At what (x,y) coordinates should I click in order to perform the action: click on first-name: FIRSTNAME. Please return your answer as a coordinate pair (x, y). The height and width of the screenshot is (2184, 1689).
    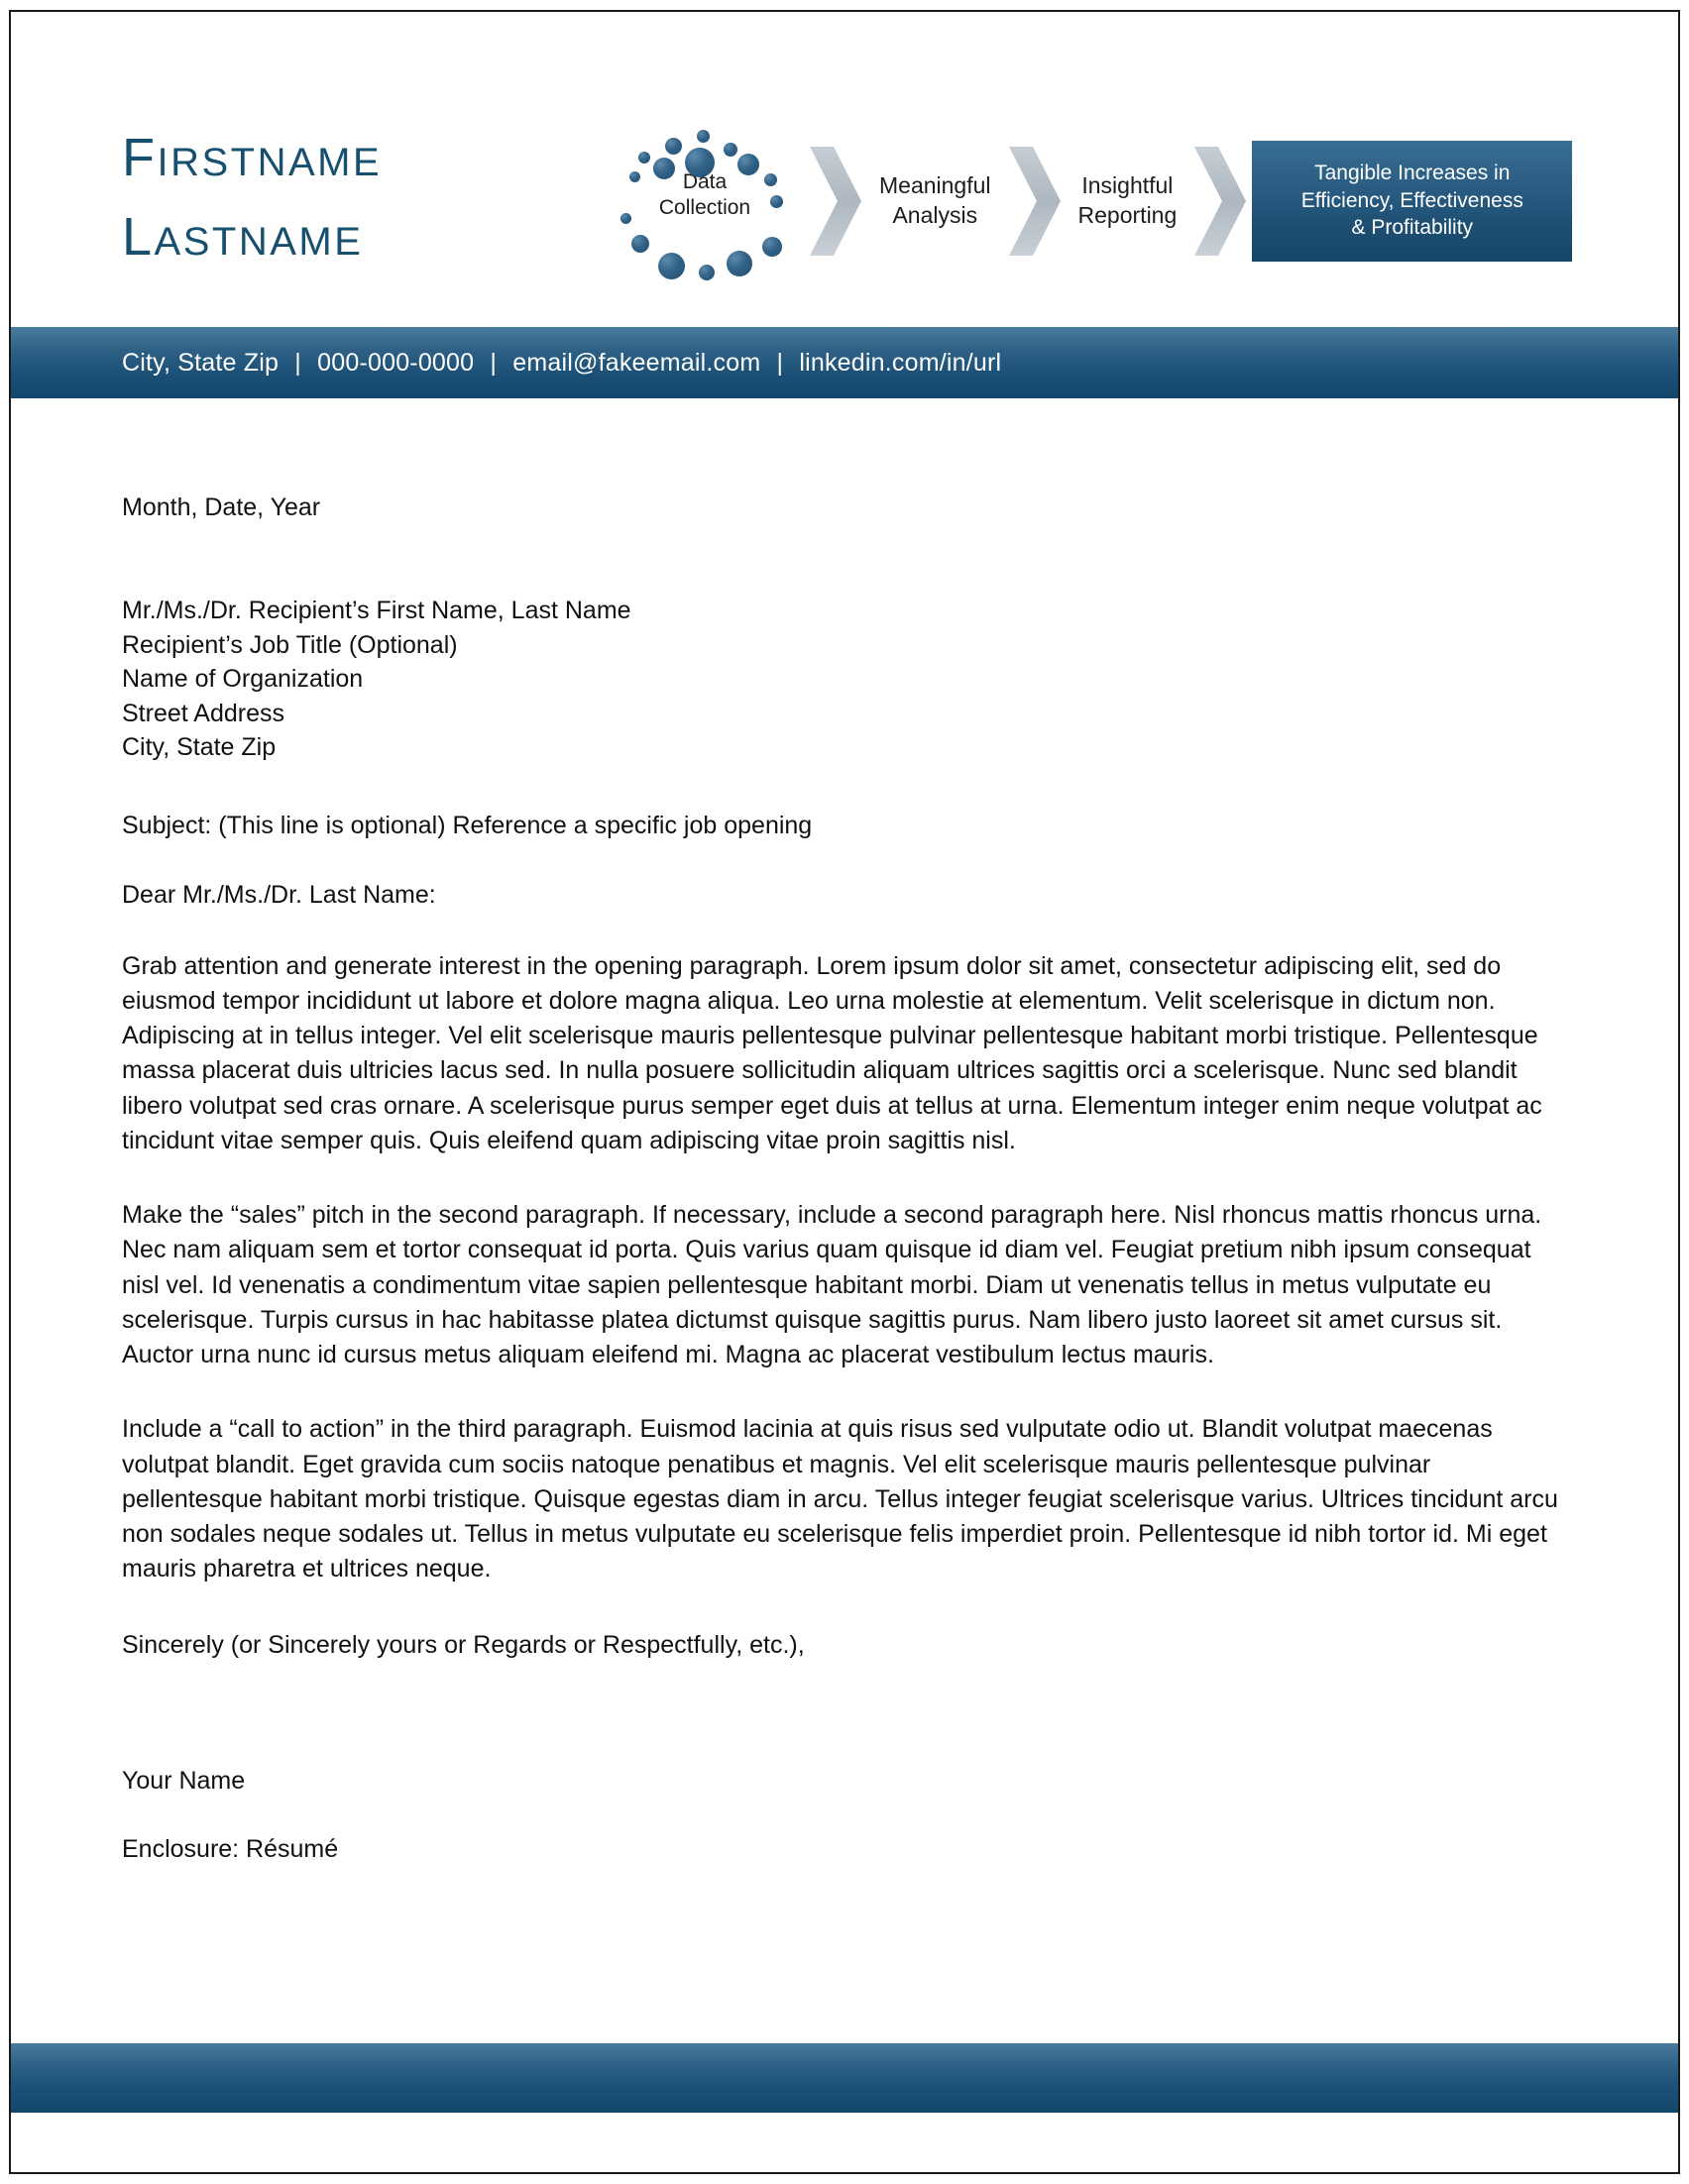
    Looking at the image, I should click on (252, 157).